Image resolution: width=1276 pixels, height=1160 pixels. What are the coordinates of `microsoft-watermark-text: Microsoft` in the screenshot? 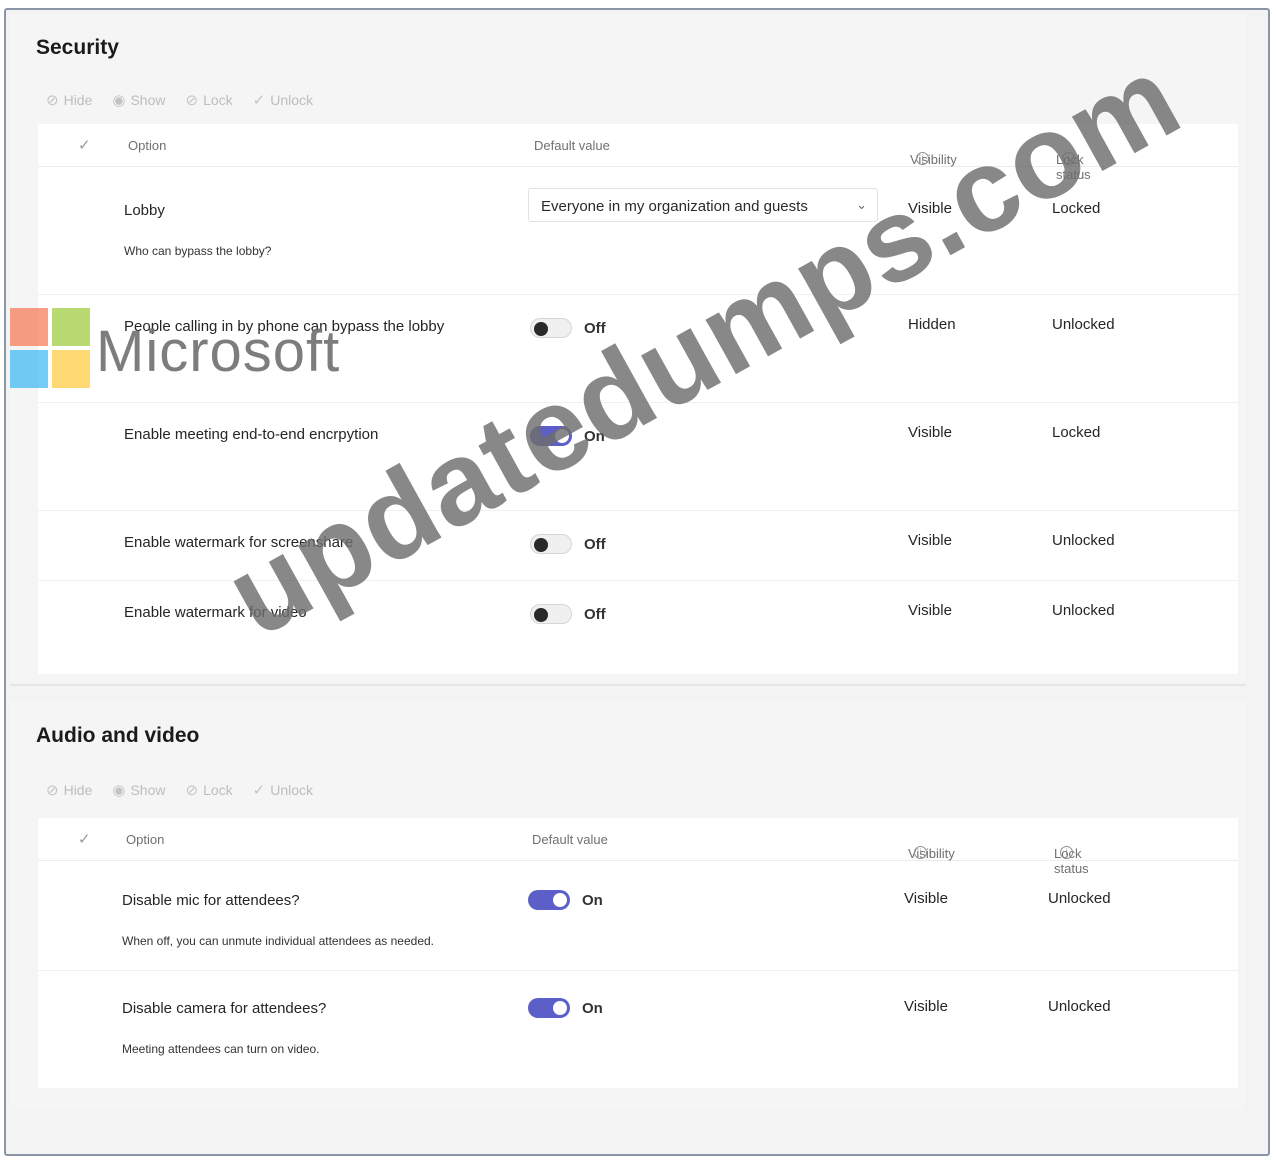 It's located at (218, 351).